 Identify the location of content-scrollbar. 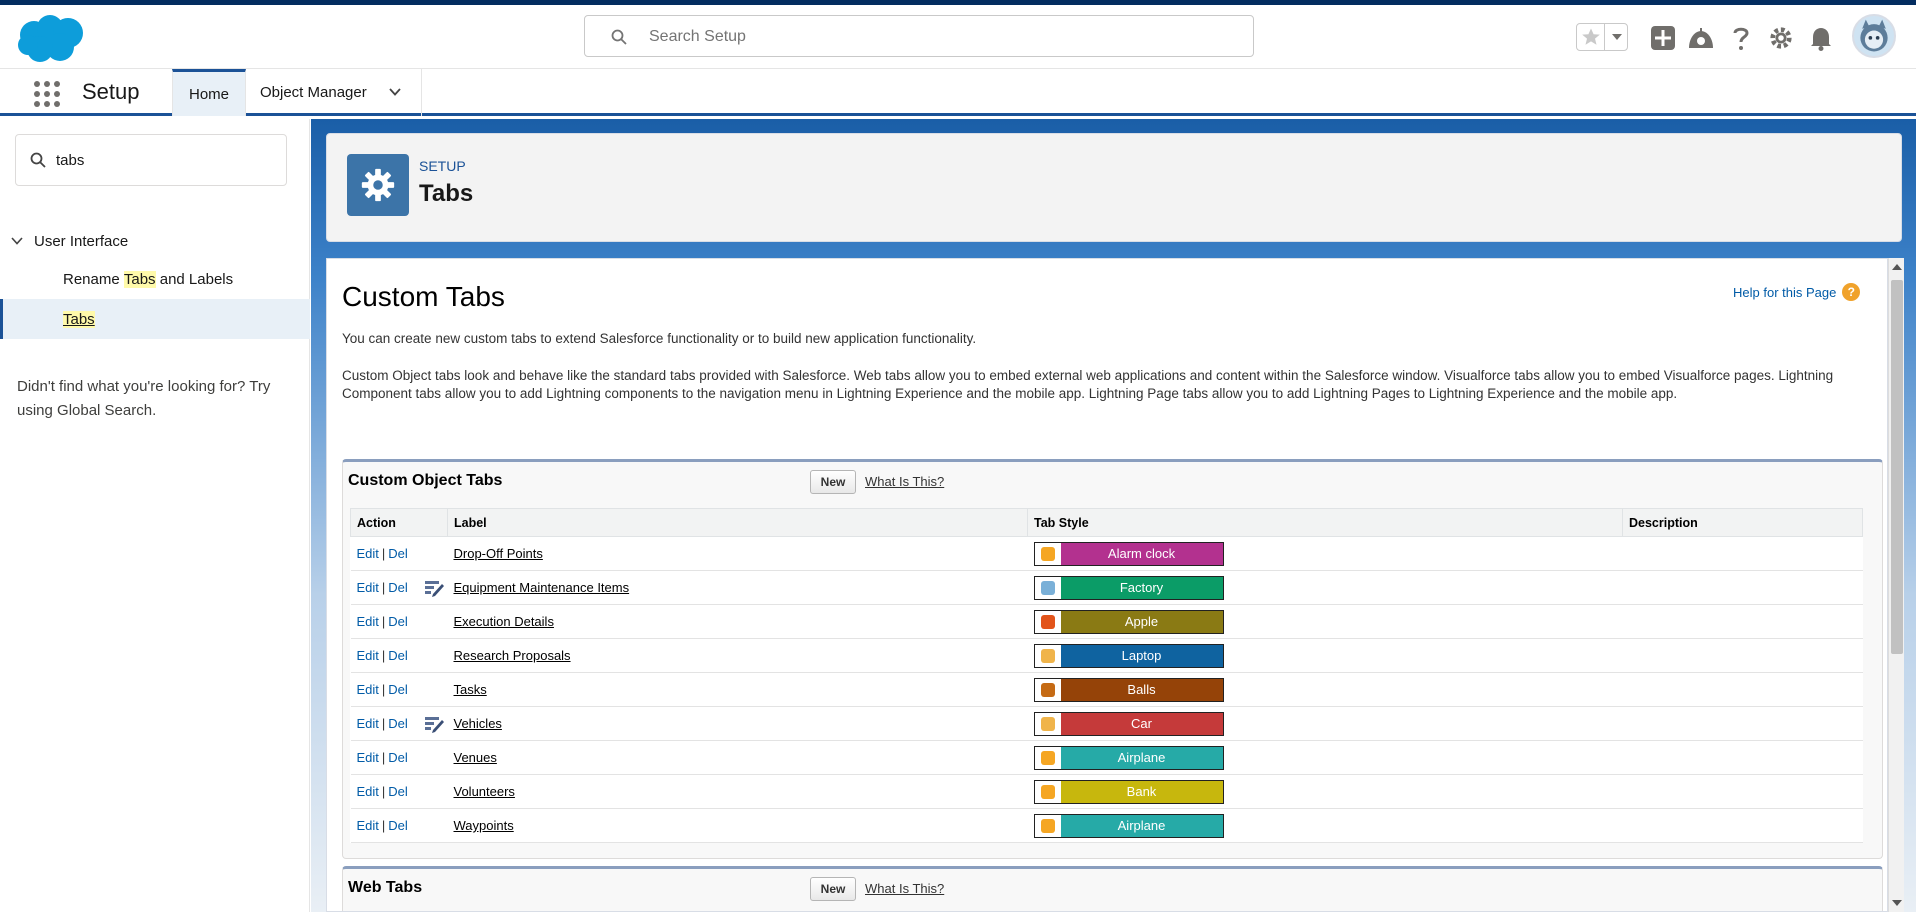
(1896, 585).